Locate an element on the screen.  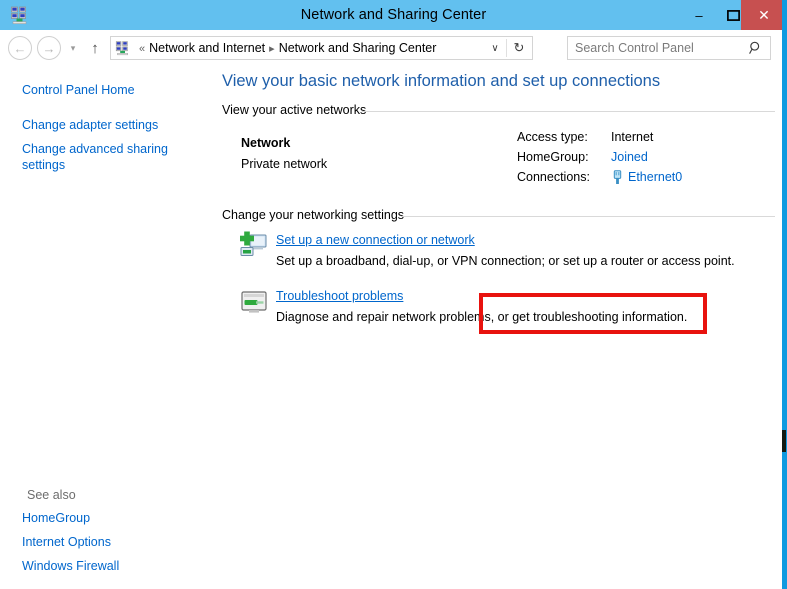
back-arrow-icon: ← is located at coordinates (20, 48).